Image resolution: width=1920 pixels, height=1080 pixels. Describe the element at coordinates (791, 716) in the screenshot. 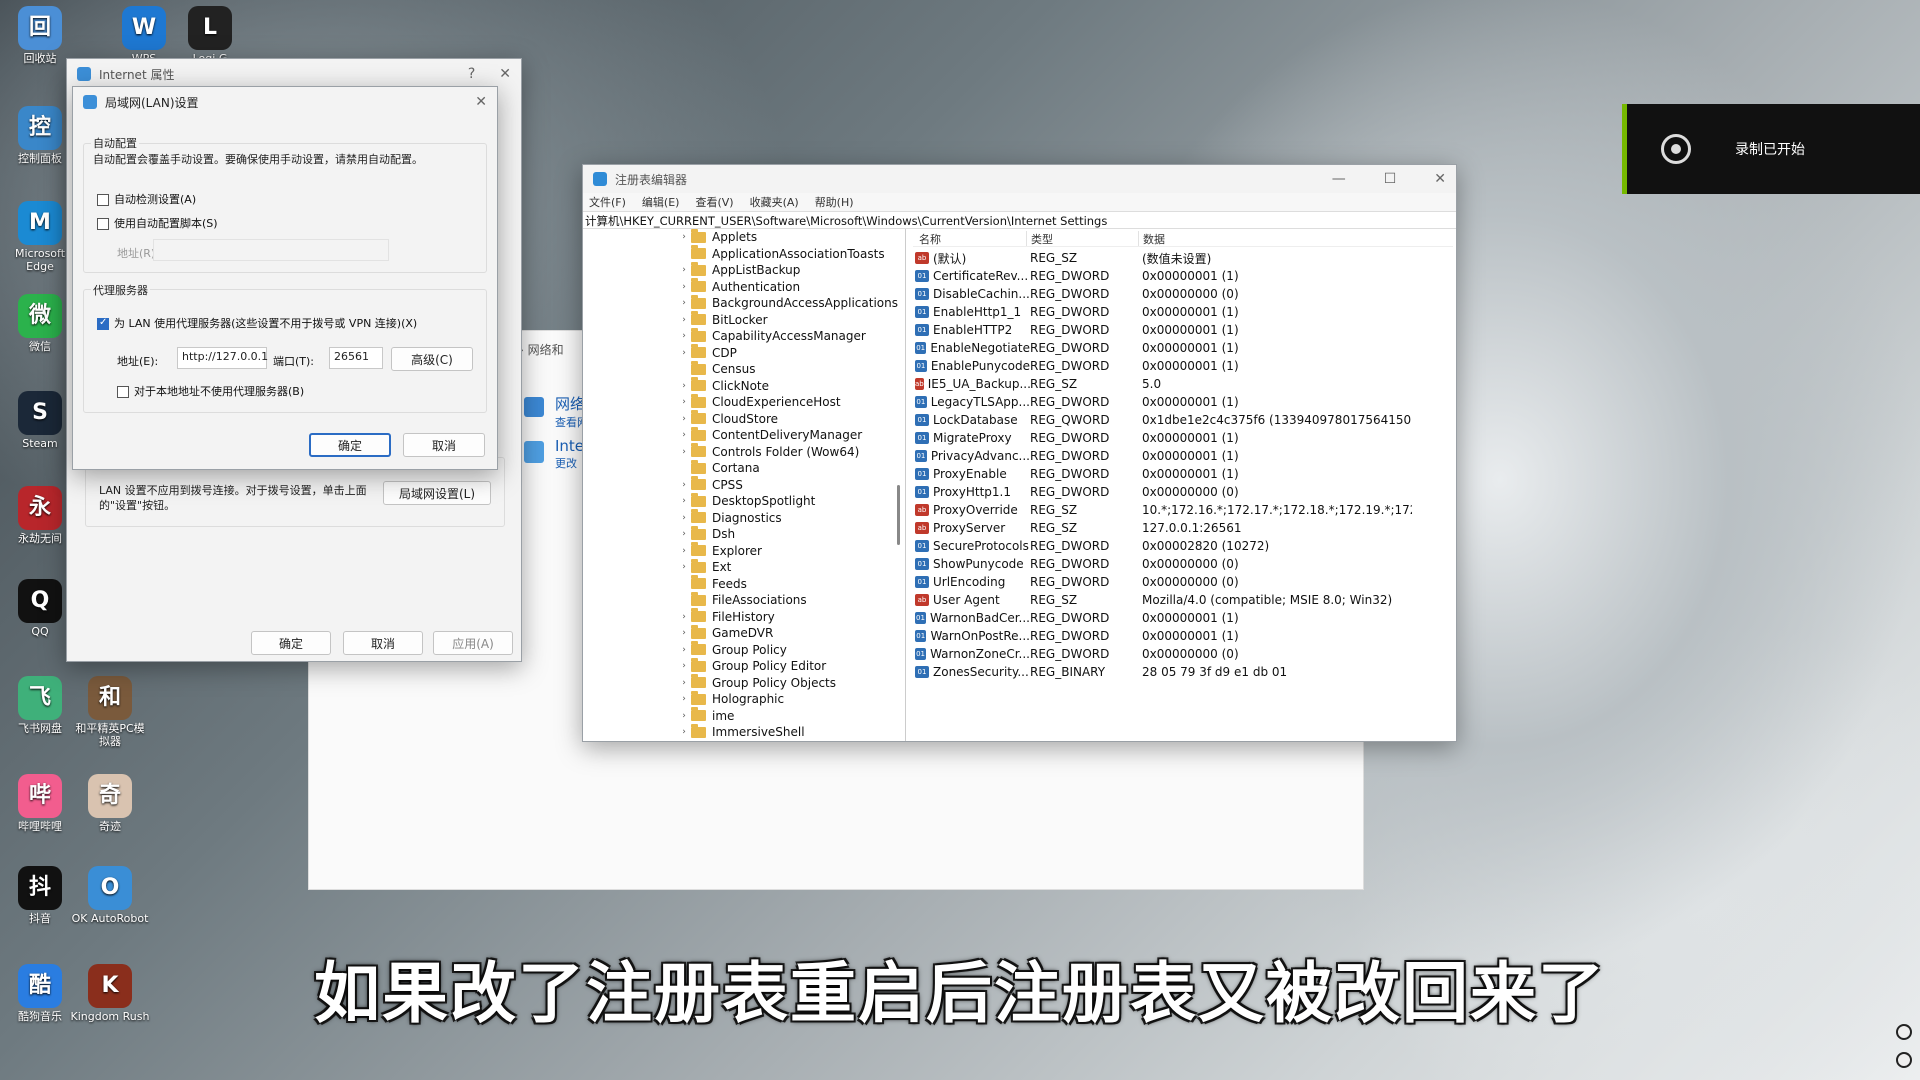

I see `tree-node: › ime` at that location.